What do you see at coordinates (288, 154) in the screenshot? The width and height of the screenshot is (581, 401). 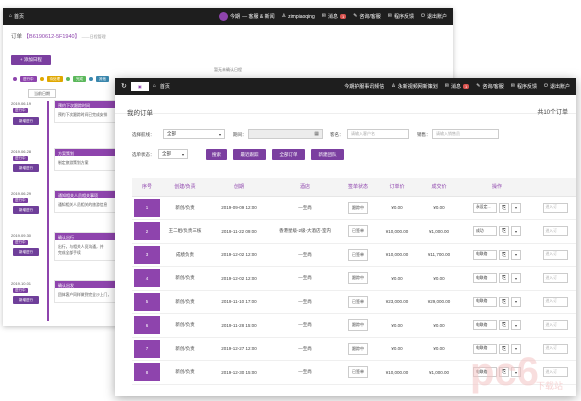 I see `all-orders-button: 全部订单` at bounding box center [288, 154].